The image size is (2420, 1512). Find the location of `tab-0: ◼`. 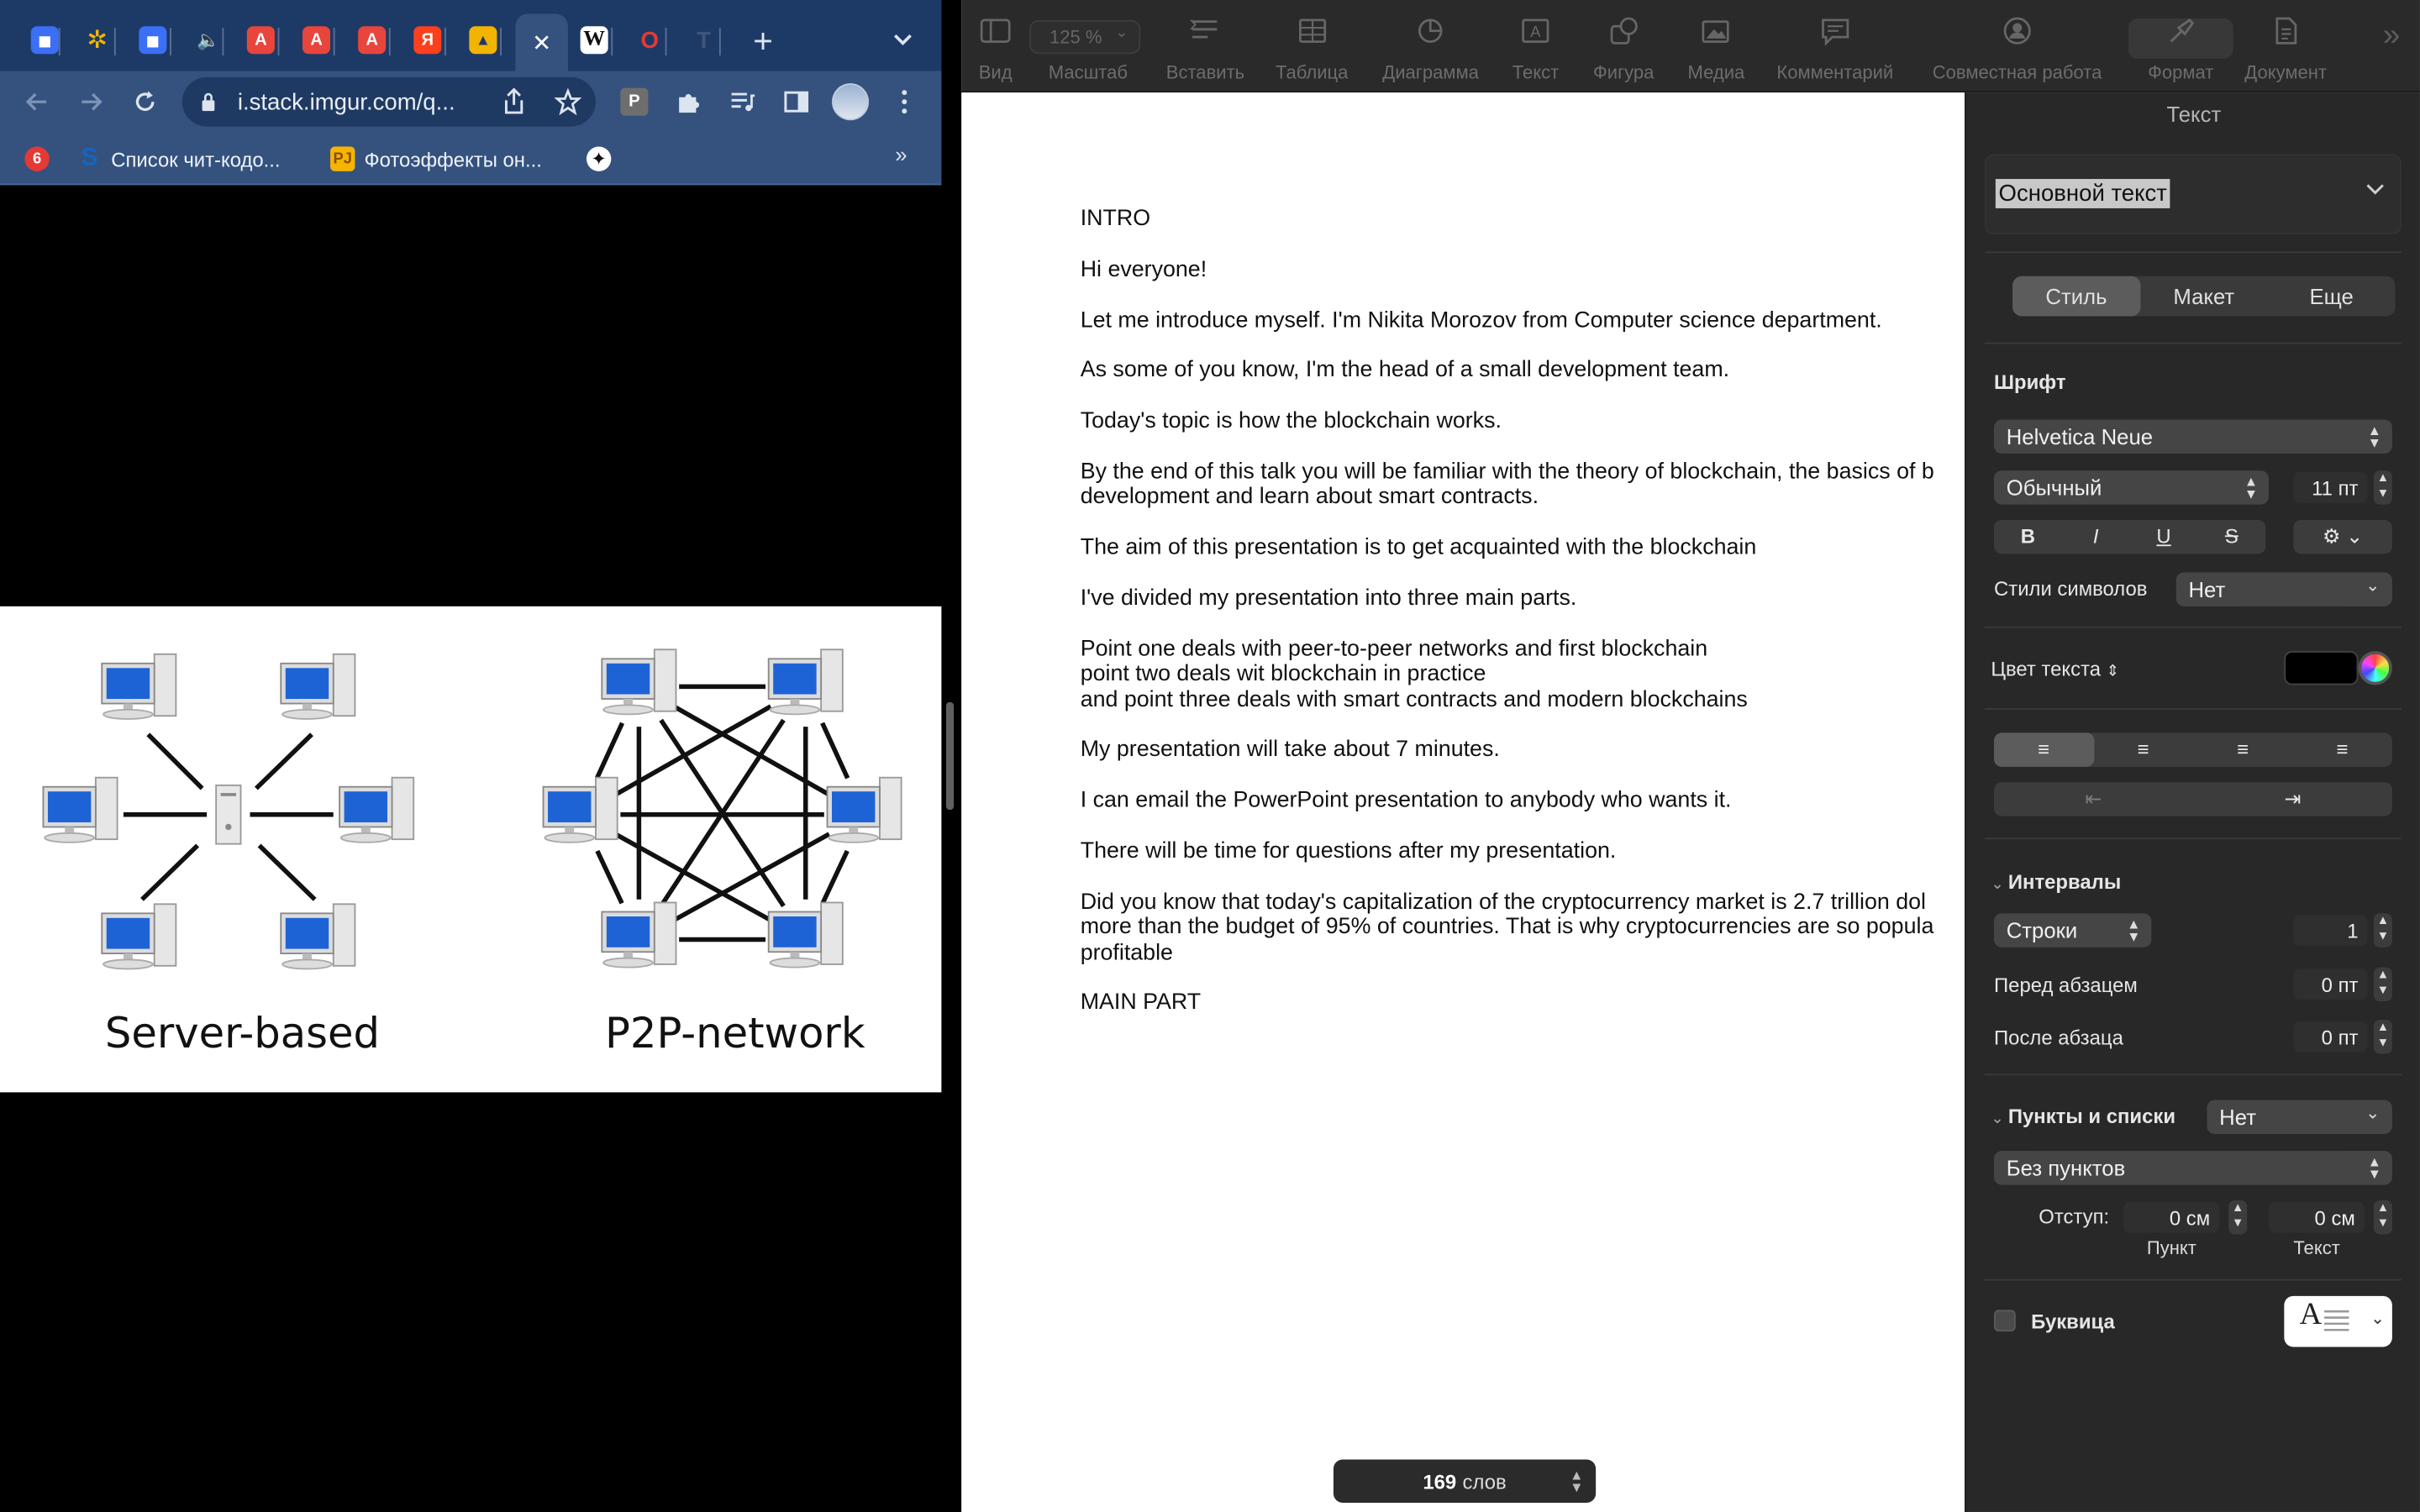

tab-0: ◼ is located at coordinates (45, 40).